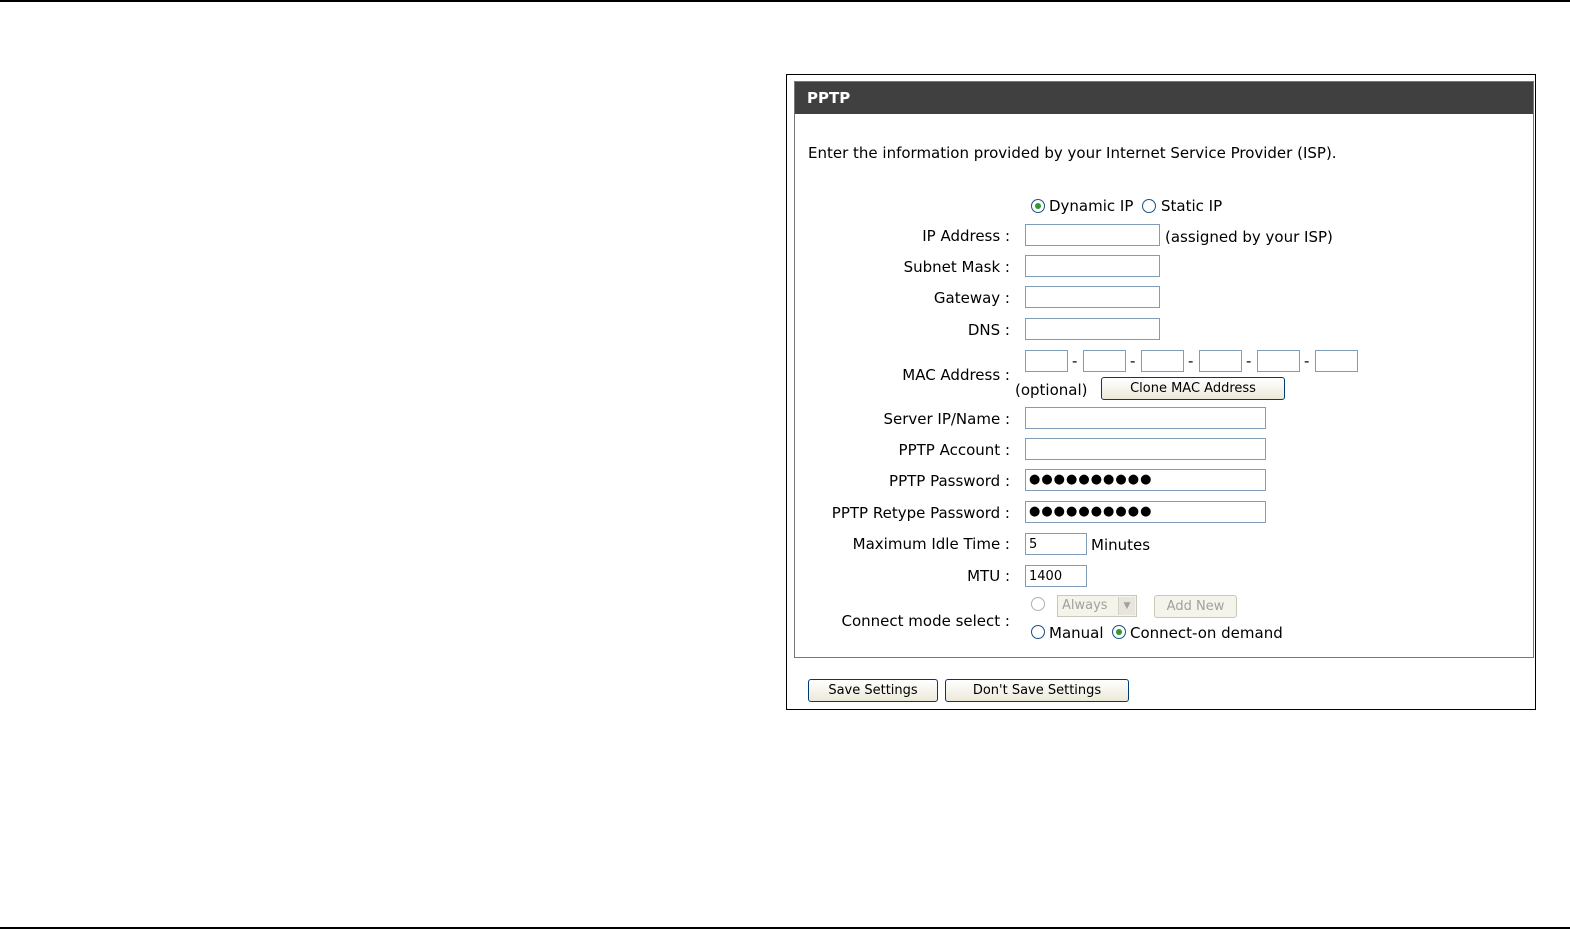 This screenshot has width=1570, height=931. What do you see at coordinates (954, 450) in the screenshot?
I see `pptp-account-label: PPTP Account :` at bounding box center [954, 450].